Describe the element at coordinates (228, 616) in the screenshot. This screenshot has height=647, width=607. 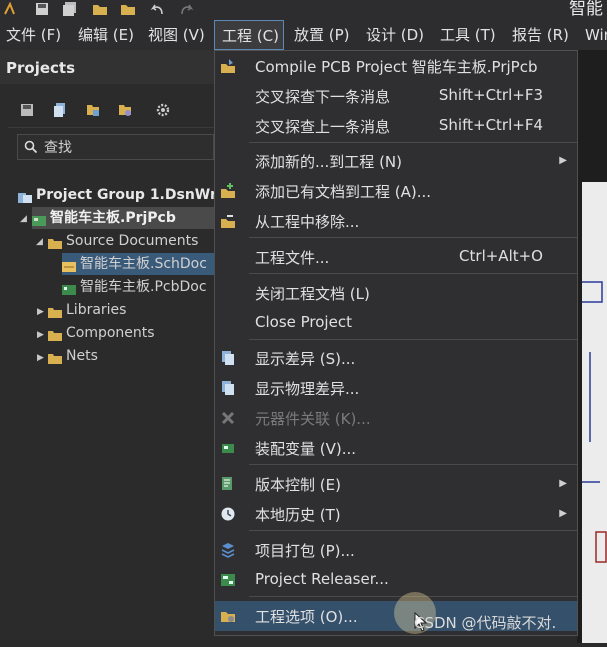
I see `project-options-icon` at that location.